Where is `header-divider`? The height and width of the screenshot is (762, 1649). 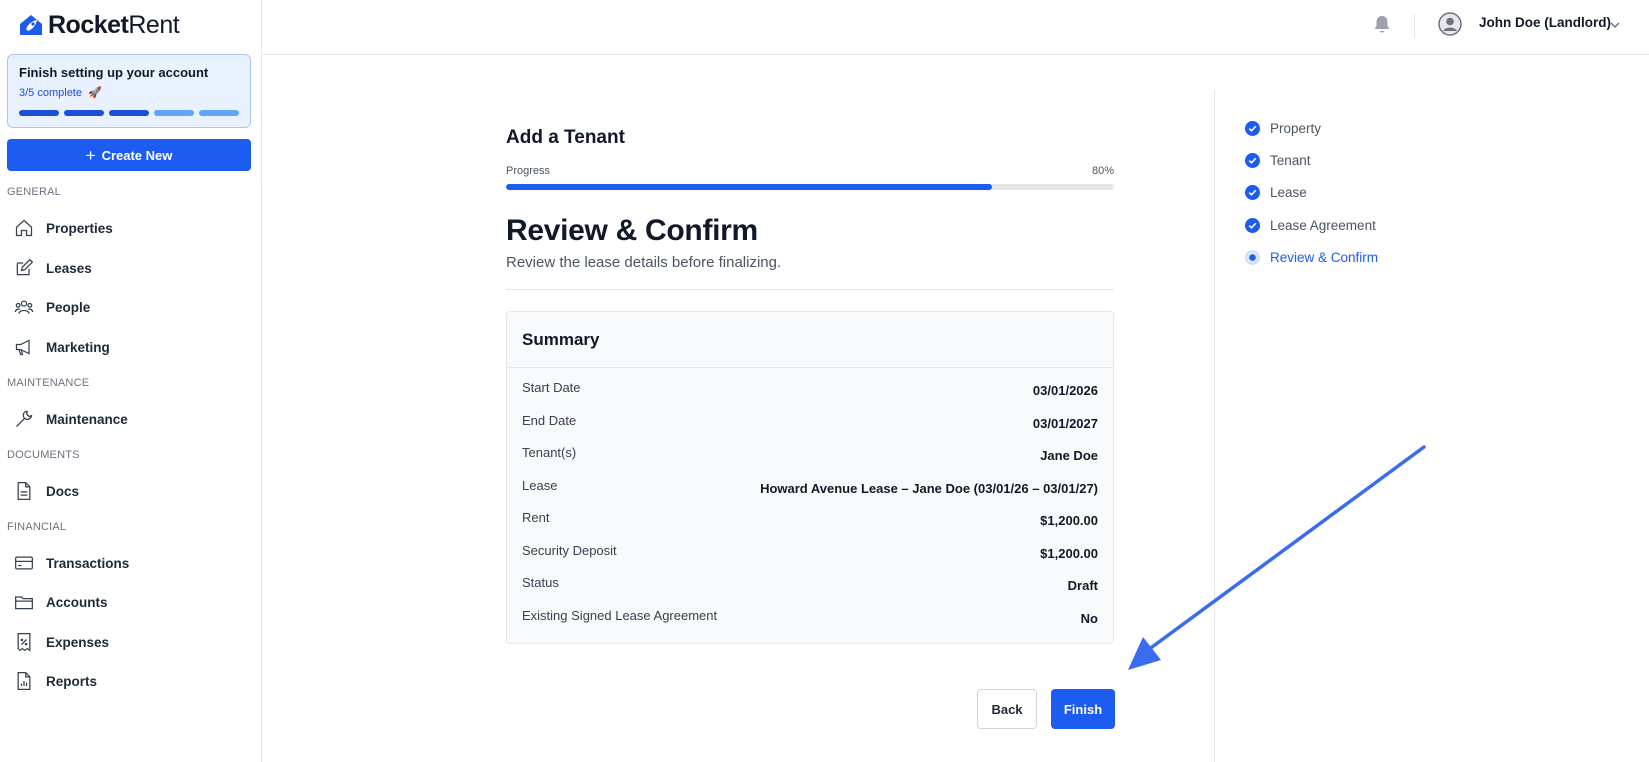
header-divider is located at coordinates (1414, 26).